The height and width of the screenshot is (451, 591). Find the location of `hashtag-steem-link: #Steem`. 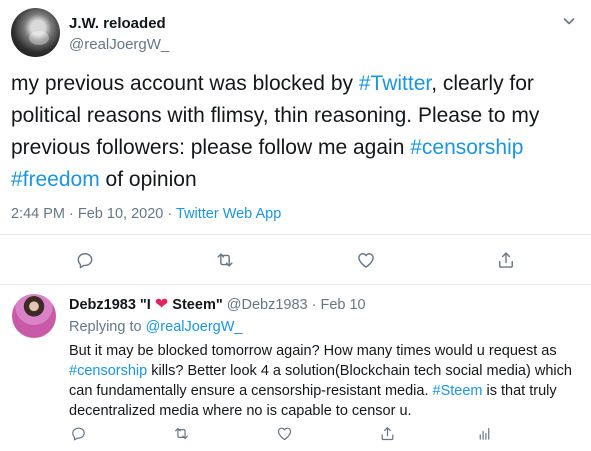

hashtag-steem-link: #Steem is located at coordinates (458, 391).